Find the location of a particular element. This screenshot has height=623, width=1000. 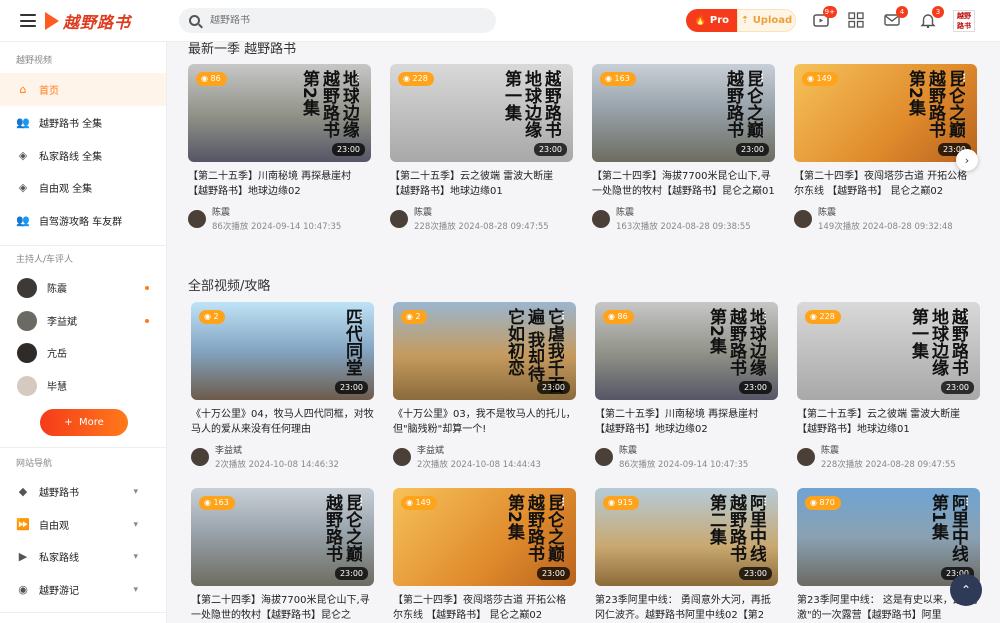

host-item: 李益斌 is located at coordinates (83, 320).